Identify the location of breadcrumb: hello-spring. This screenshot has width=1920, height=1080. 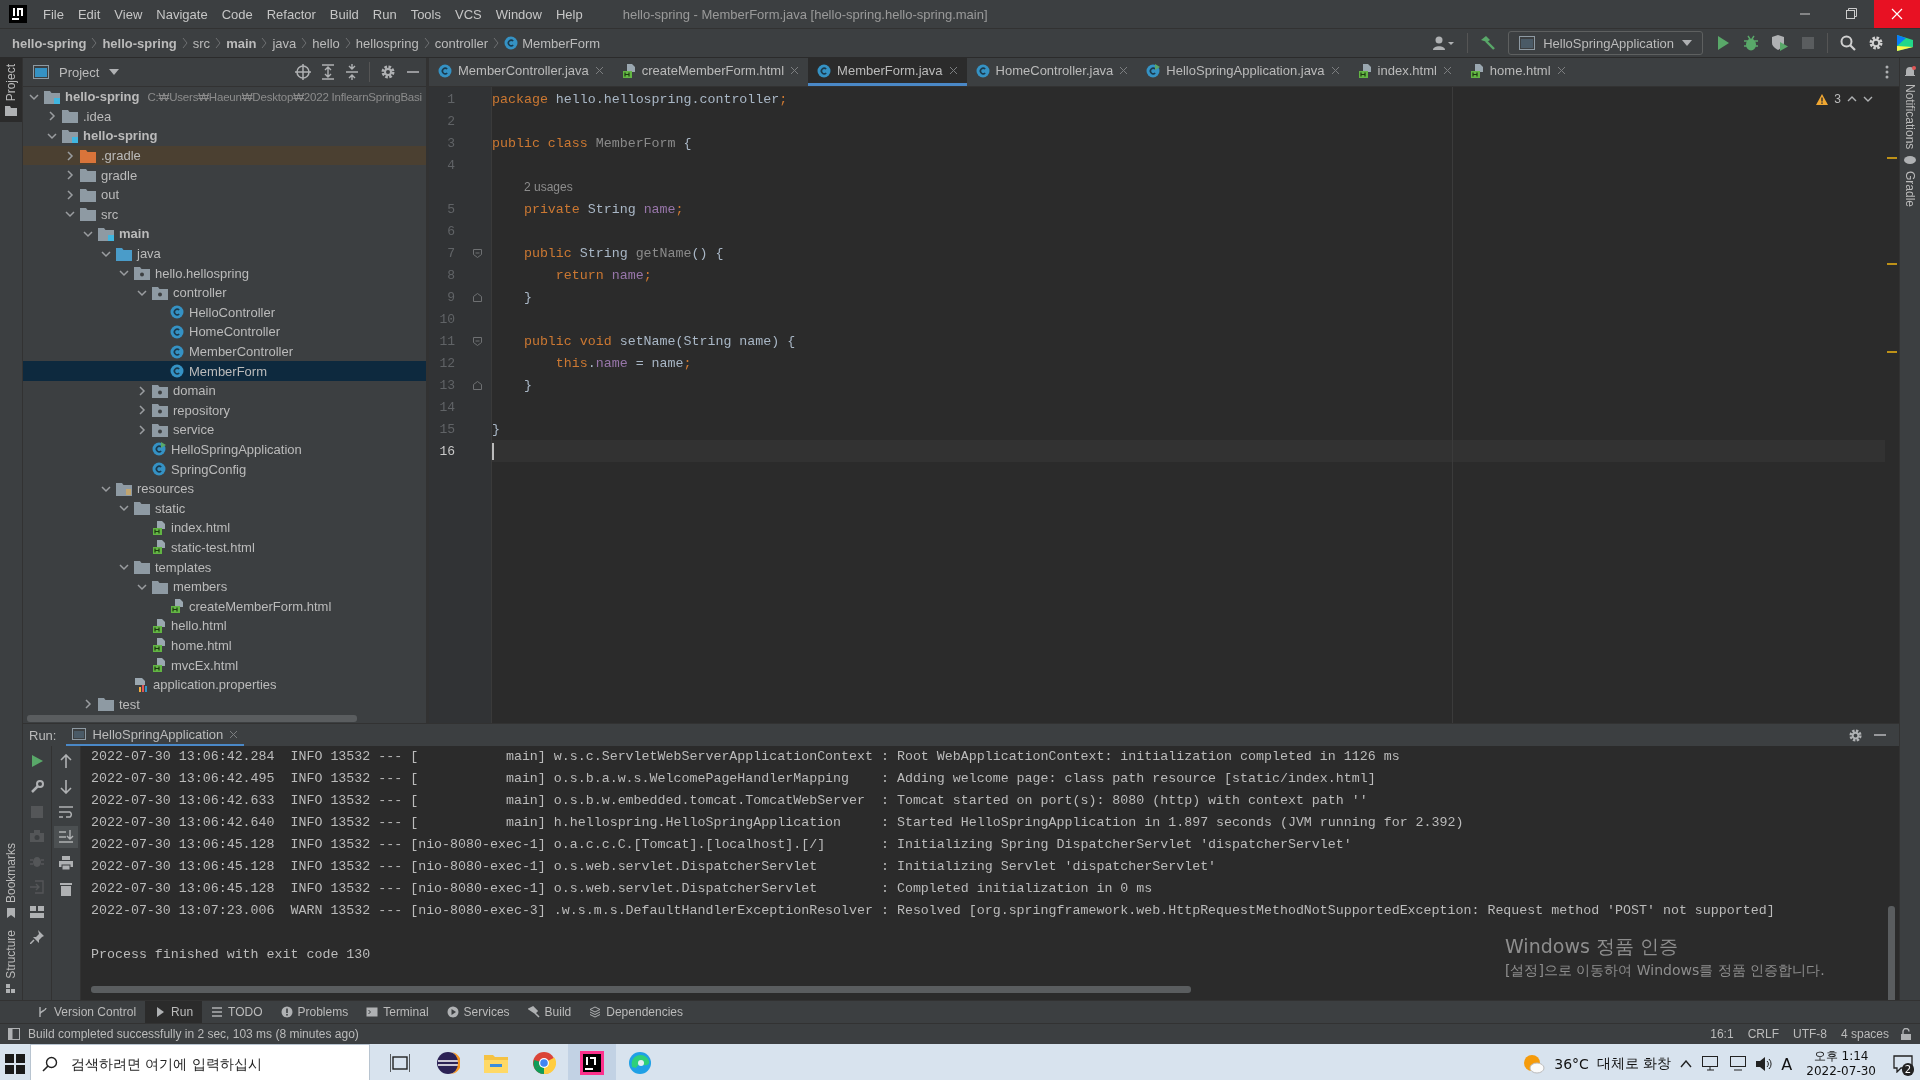
(49, 43).